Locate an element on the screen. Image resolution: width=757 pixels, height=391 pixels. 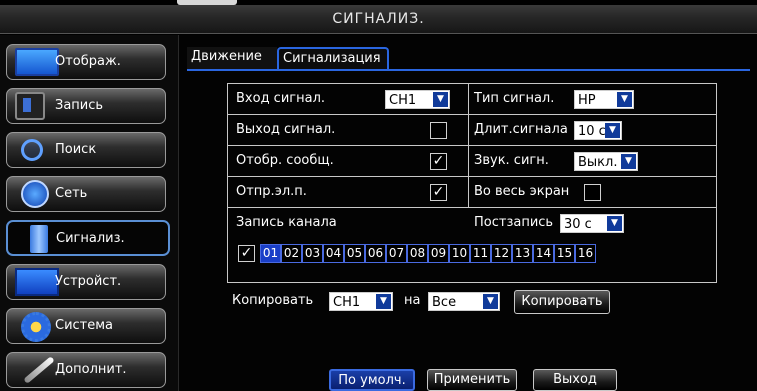
channel-box: 16 is located at coordinates (585, 253).